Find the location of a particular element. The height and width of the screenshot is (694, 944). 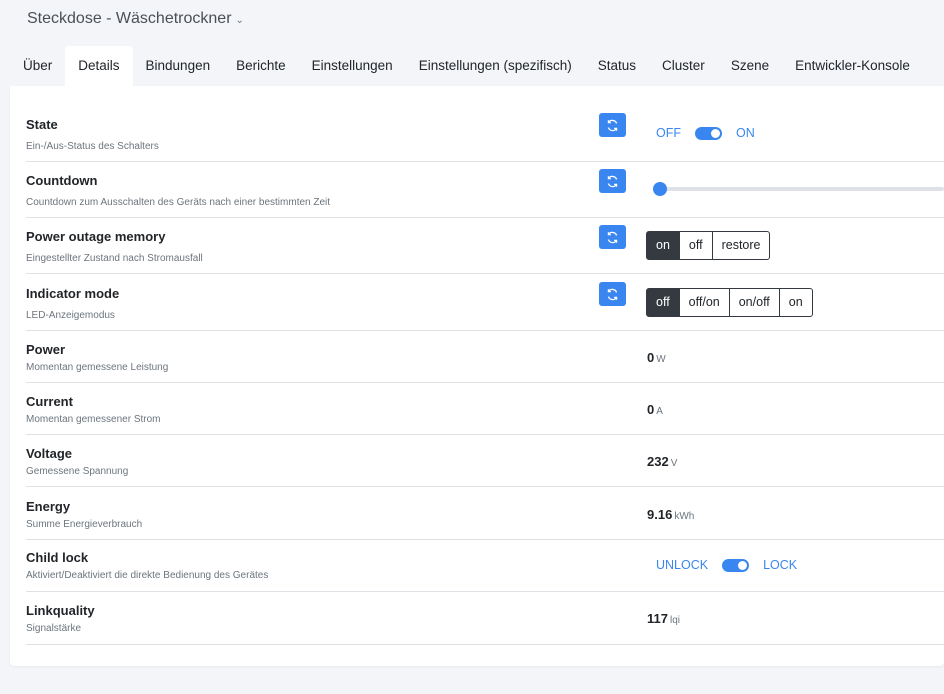

tab-status: Status is located at coordinates (617, 66).